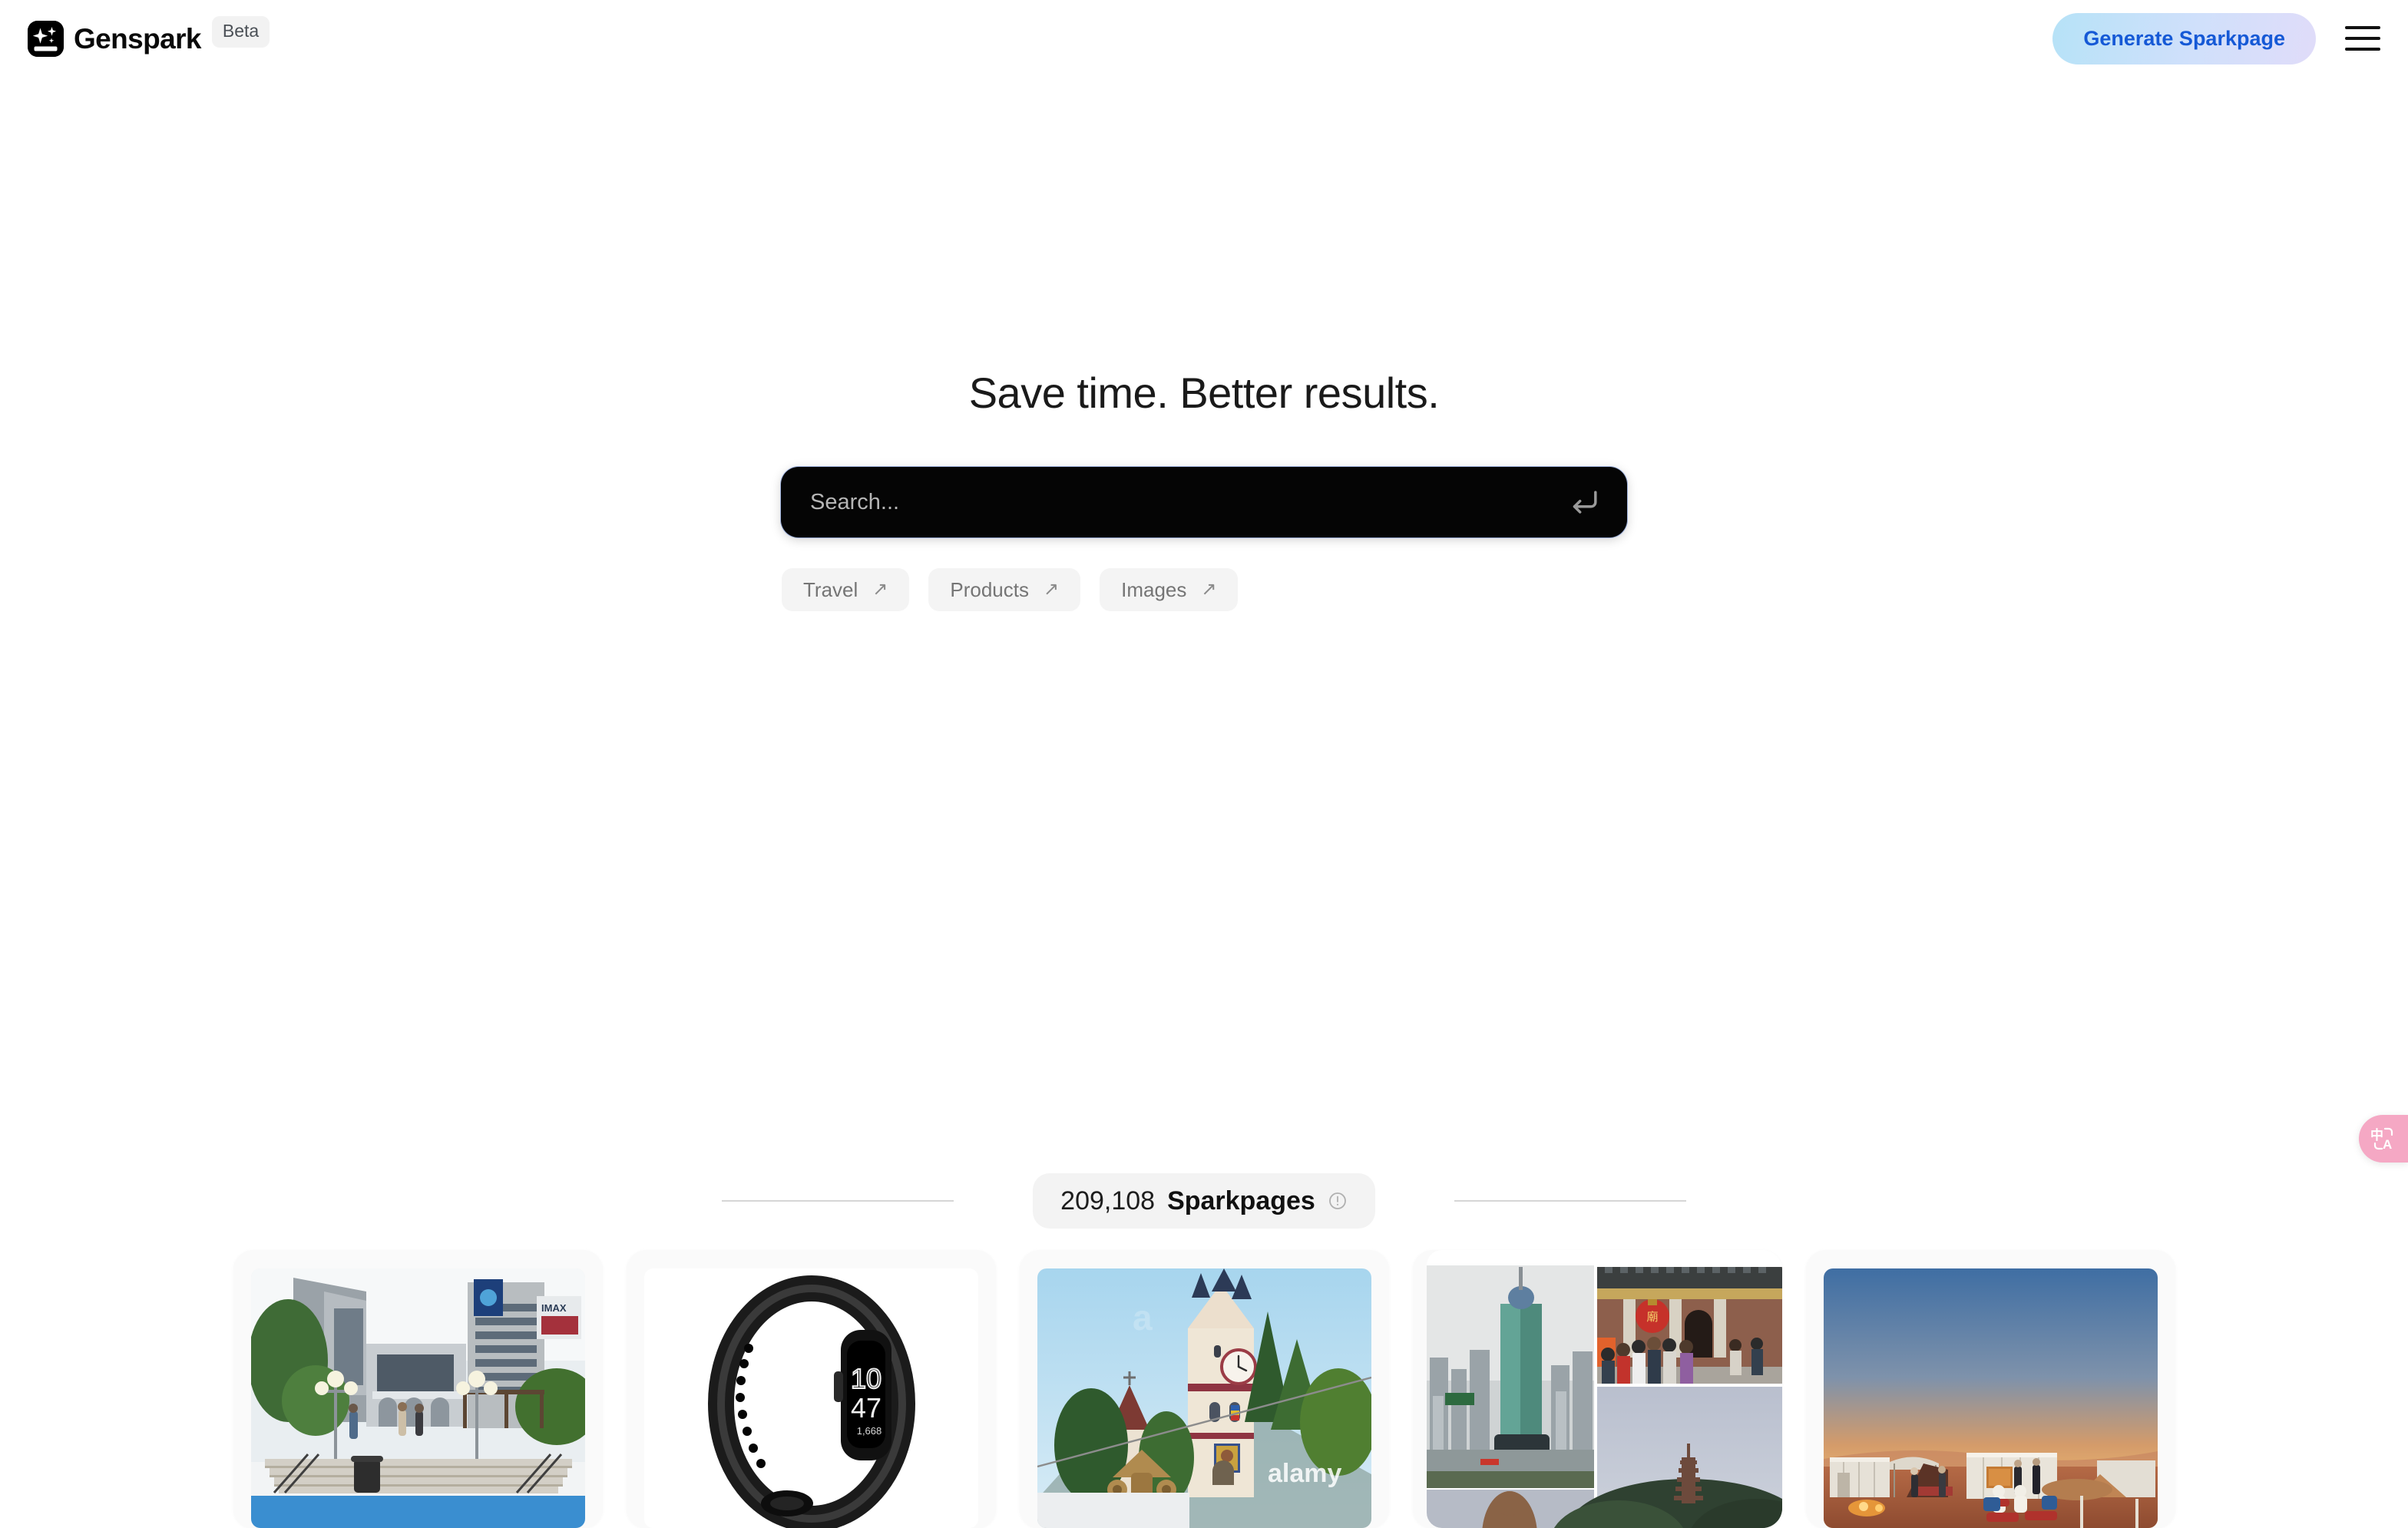 The image size is (2408, 1528). Describe the element at coordinates (418, 1398) in the screenshot. I see `card-thumbnail: IMAX` at that location.